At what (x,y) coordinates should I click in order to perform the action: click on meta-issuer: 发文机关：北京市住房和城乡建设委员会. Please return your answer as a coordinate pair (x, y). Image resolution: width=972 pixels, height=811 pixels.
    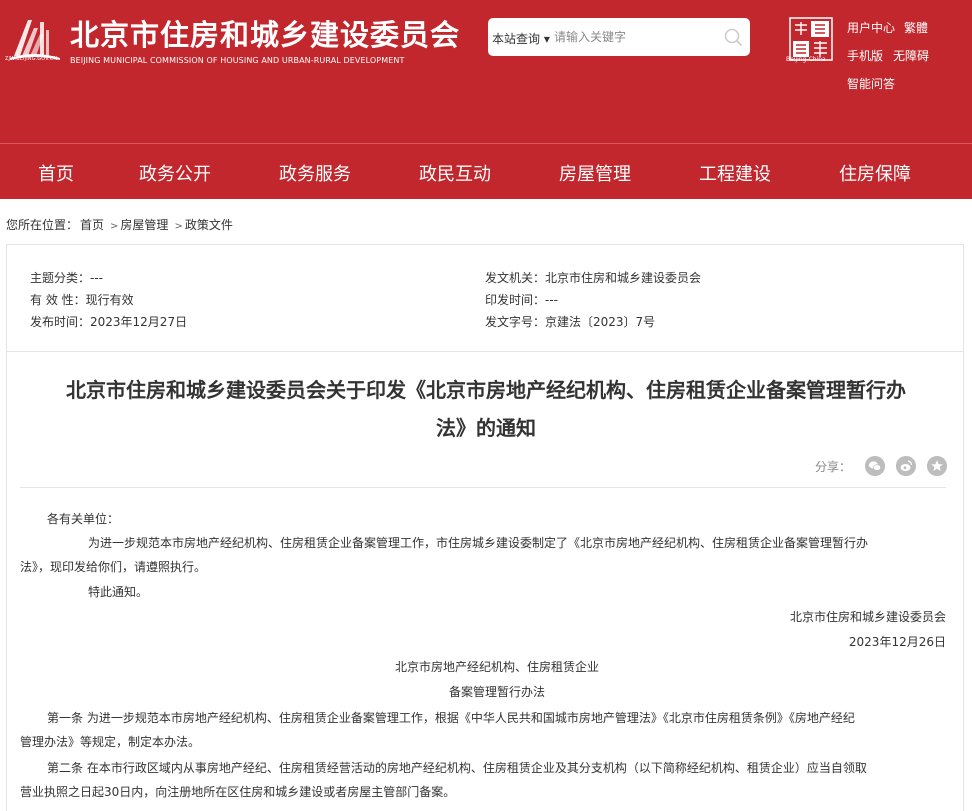
    Looking at the image, I should click on (593, 278).